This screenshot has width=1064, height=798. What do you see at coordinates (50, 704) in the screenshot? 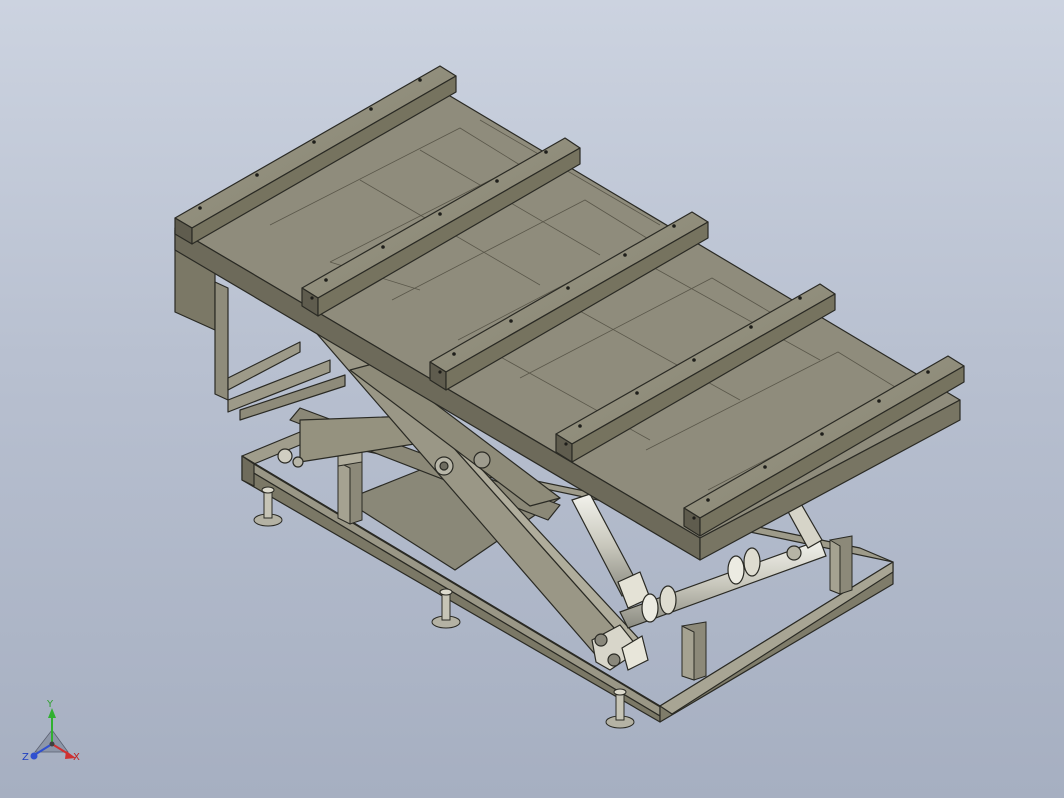
I see `y-axis-label: Y` at bounding box center [50, 704].